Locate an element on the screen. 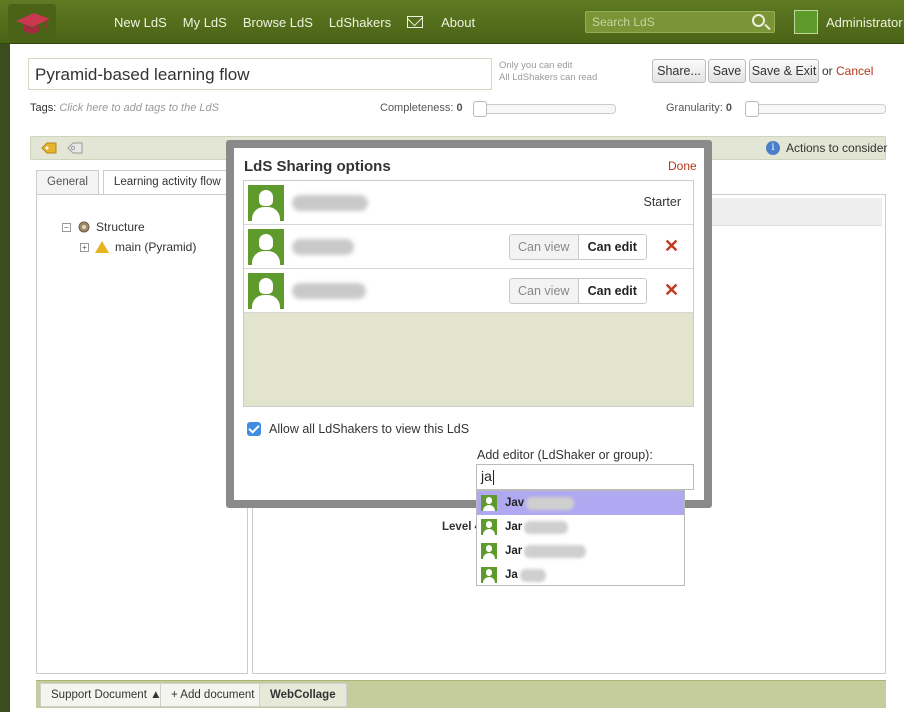 This screenshot has height=712, width=904. save-exit-button: Save & Exit is located at coordinates (784, 71).